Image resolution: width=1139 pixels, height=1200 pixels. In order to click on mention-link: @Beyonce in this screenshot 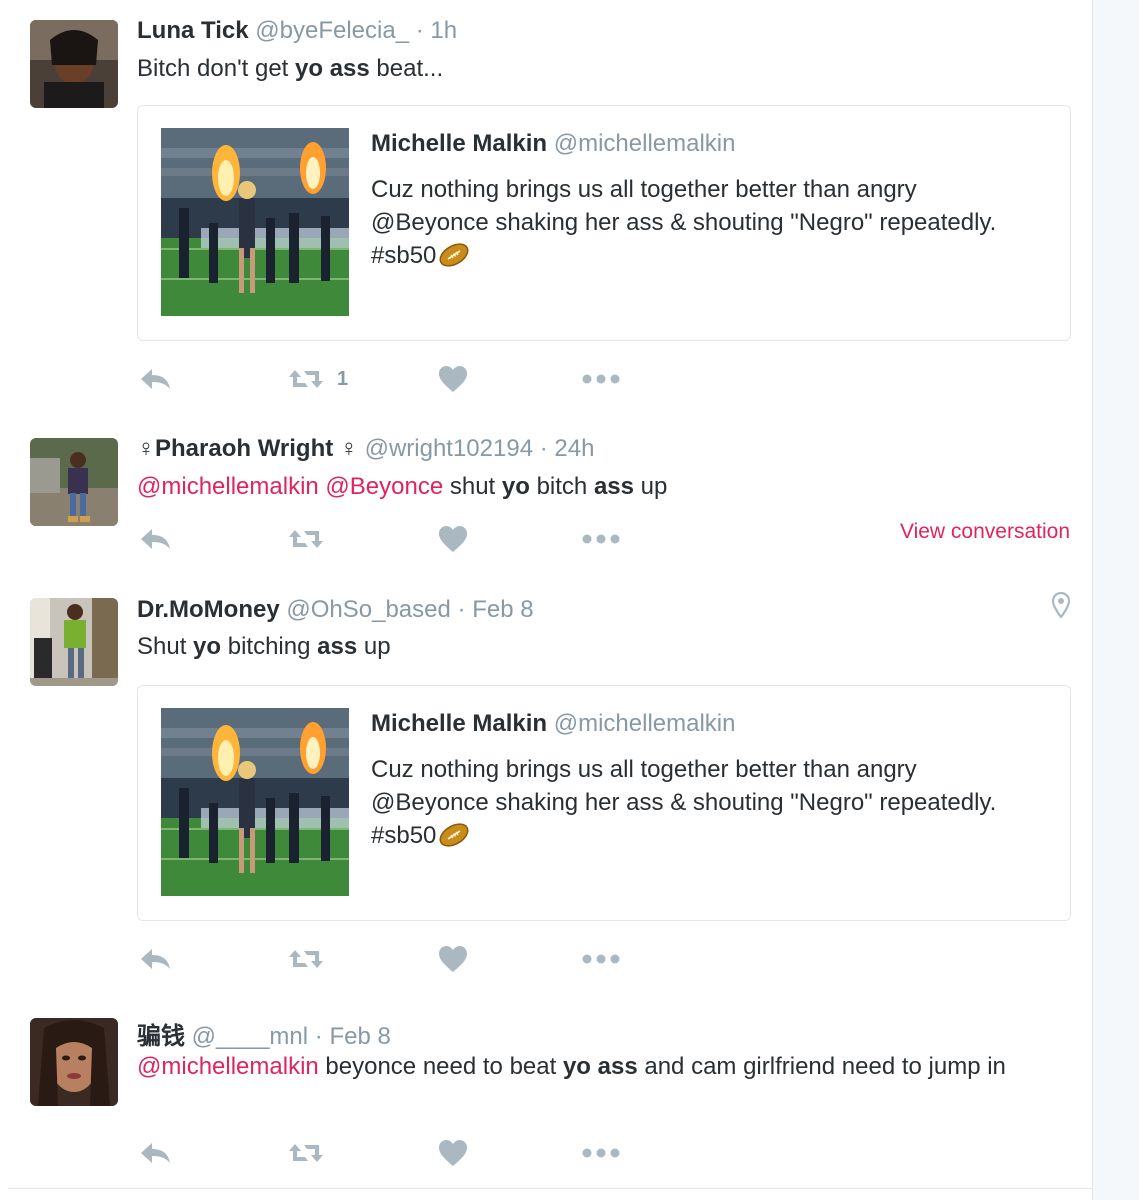, I will do `click(384, 486)`.